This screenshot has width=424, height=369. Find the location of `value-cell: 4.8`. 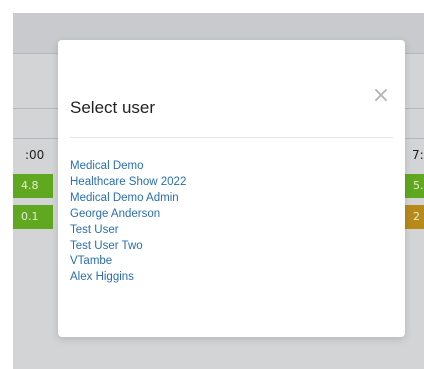

value-cell: 4.8 is located at coordinates (33, 186).